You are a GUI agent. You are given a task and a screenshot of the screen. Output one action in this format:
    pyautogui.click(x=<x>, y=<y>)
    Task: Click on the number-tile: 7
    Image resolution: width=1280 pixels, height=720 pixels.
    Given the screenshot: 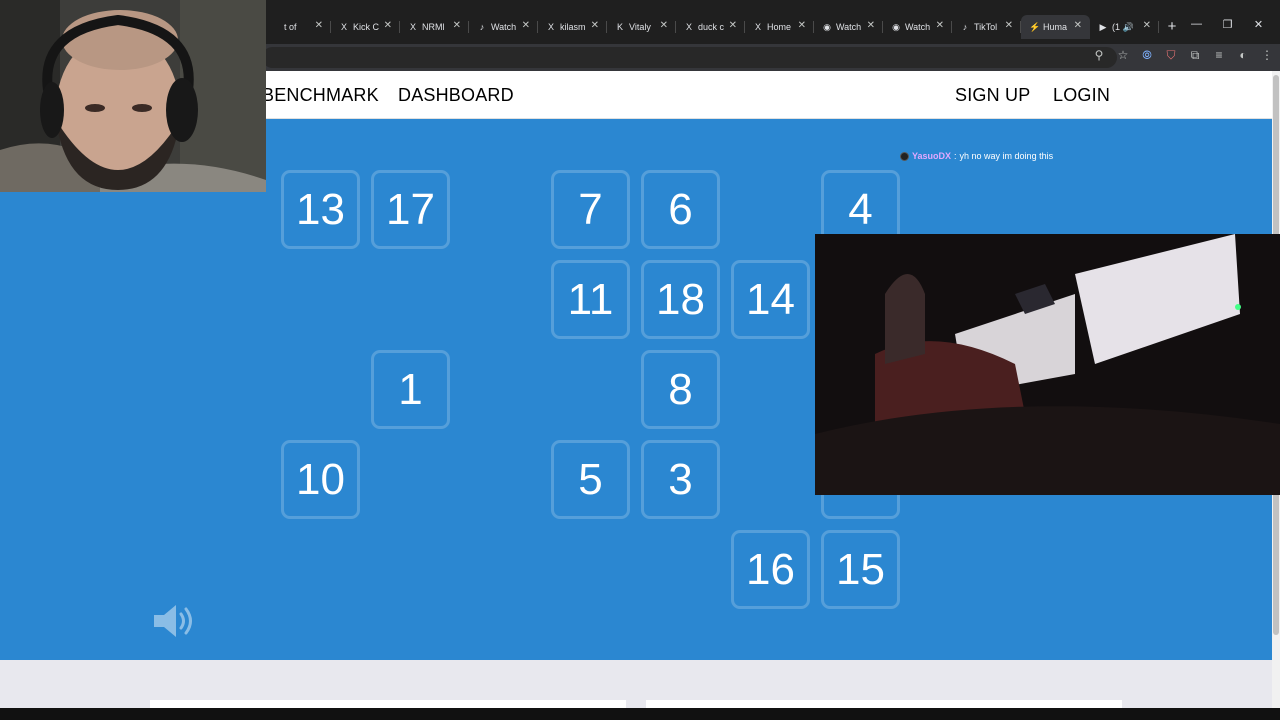 What is the action you would take?
    pyautogui.click(x=590, y=209)
    